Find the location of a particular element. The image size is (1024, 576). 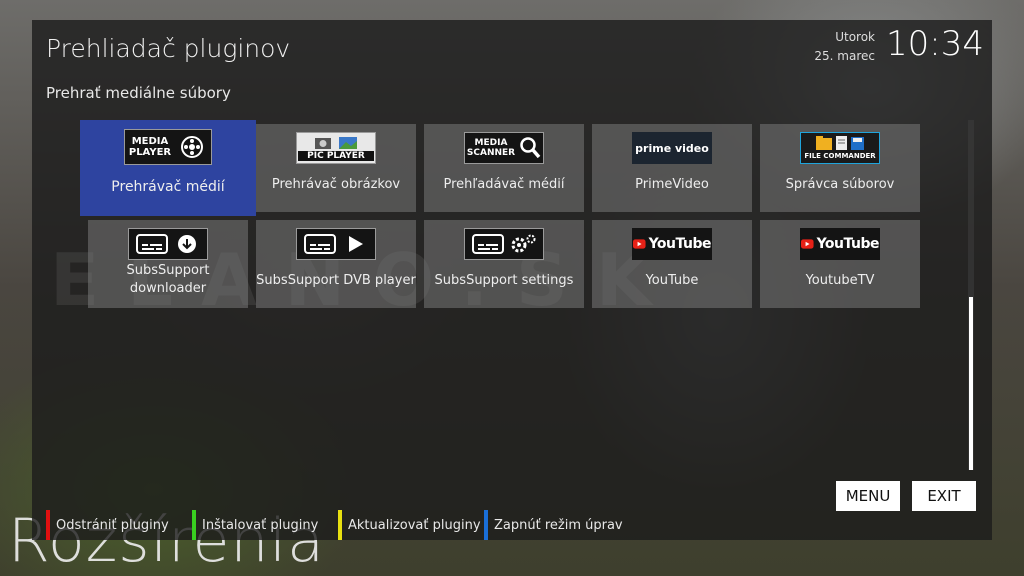

plugin-tile-file-commander: FILE COMMANDER Správca súborov is located at coordinates (840, 168).